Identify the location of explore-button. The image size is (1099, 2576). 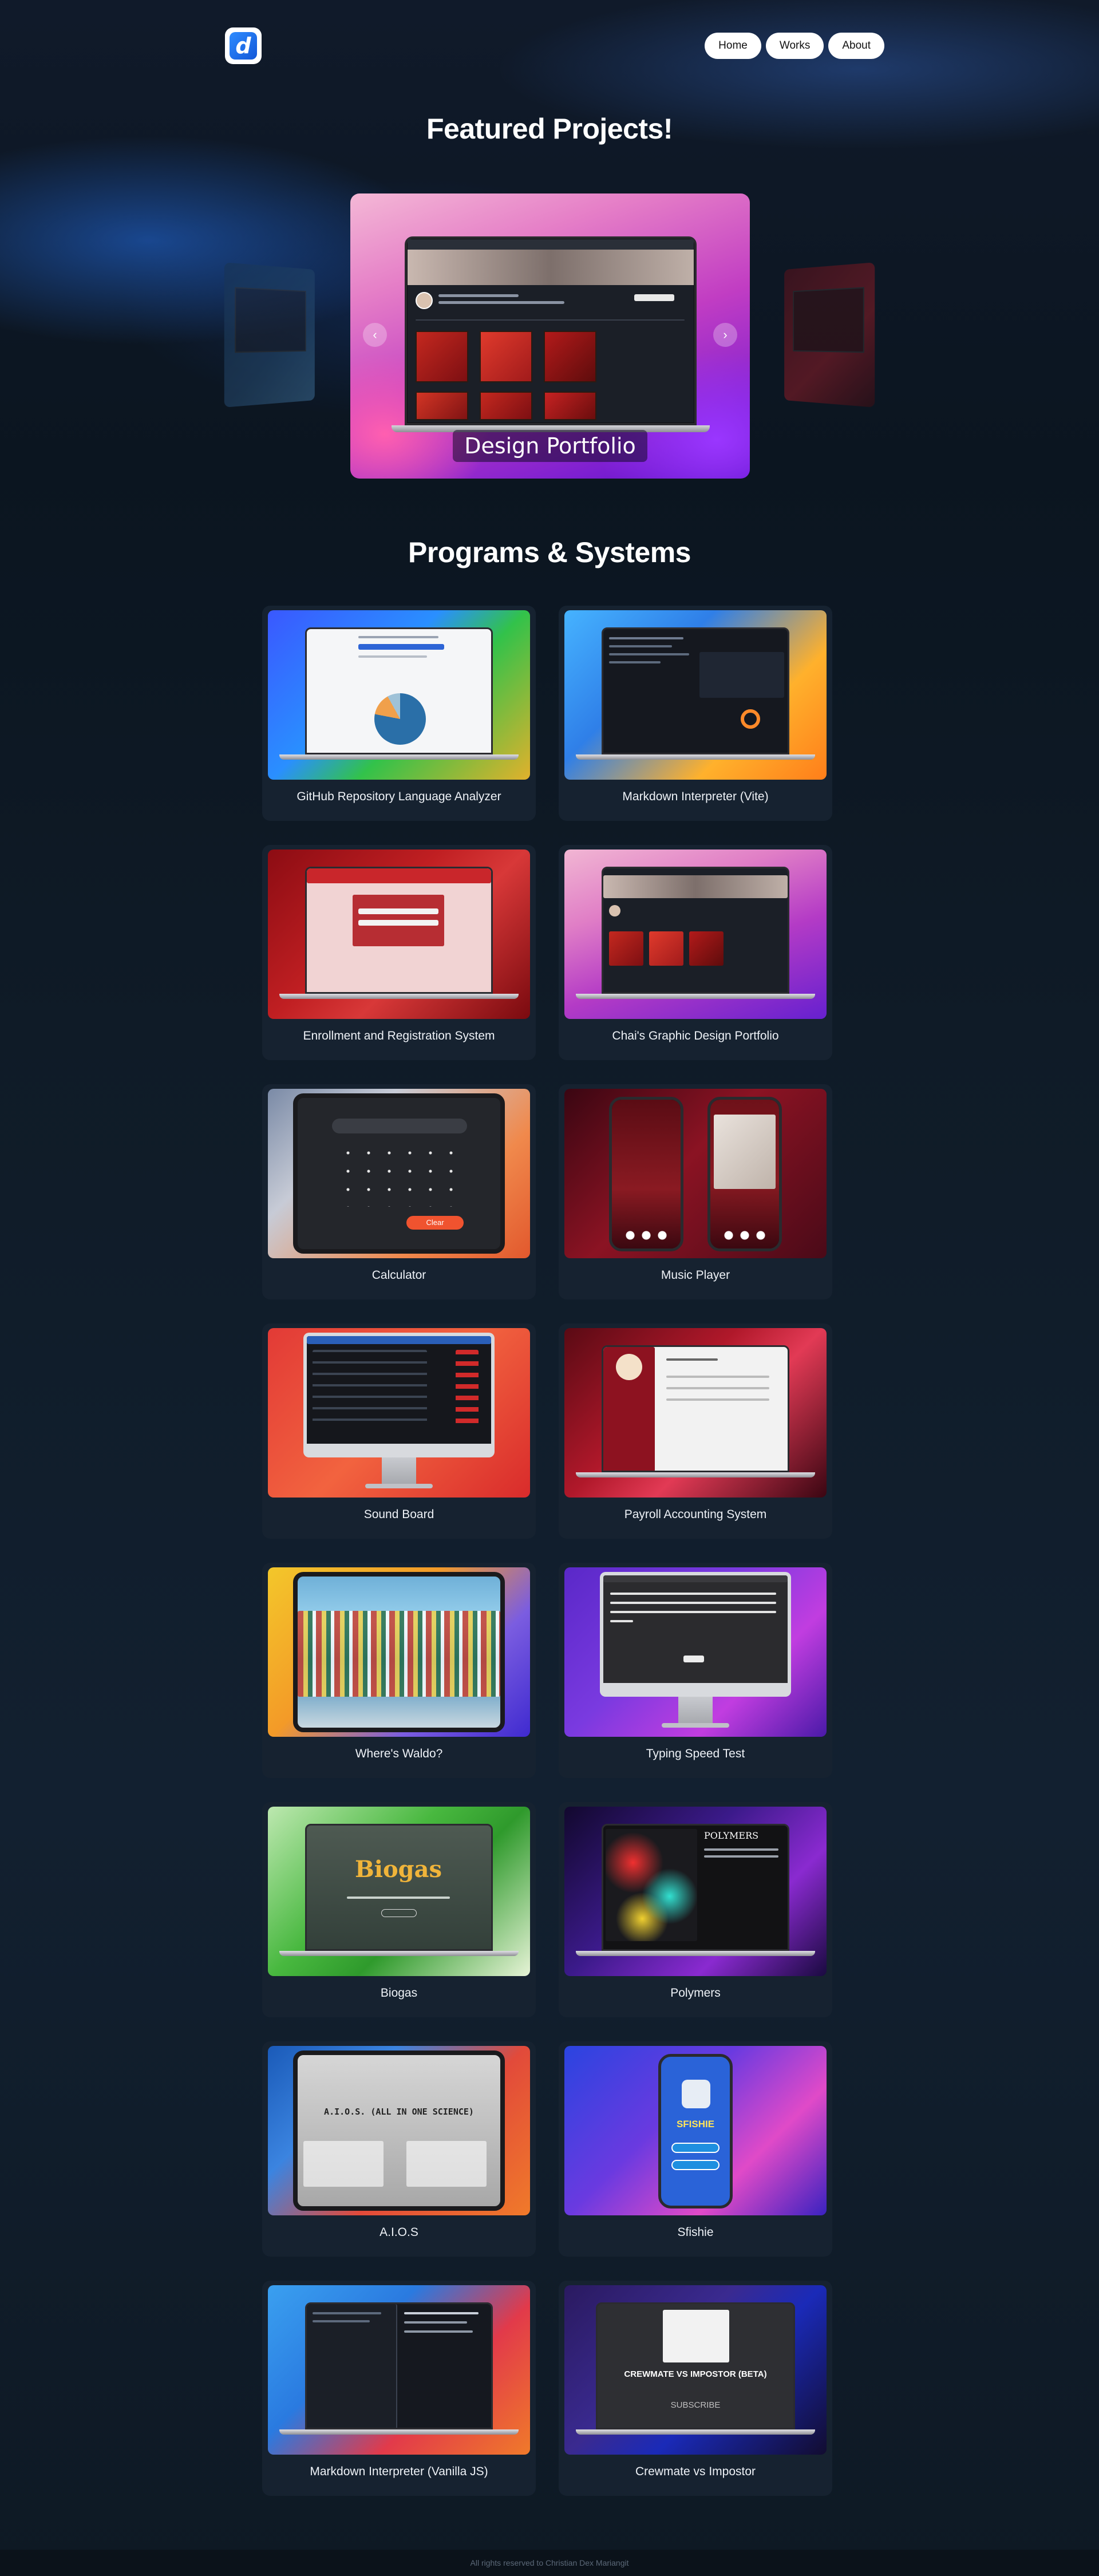
(695, 2165).